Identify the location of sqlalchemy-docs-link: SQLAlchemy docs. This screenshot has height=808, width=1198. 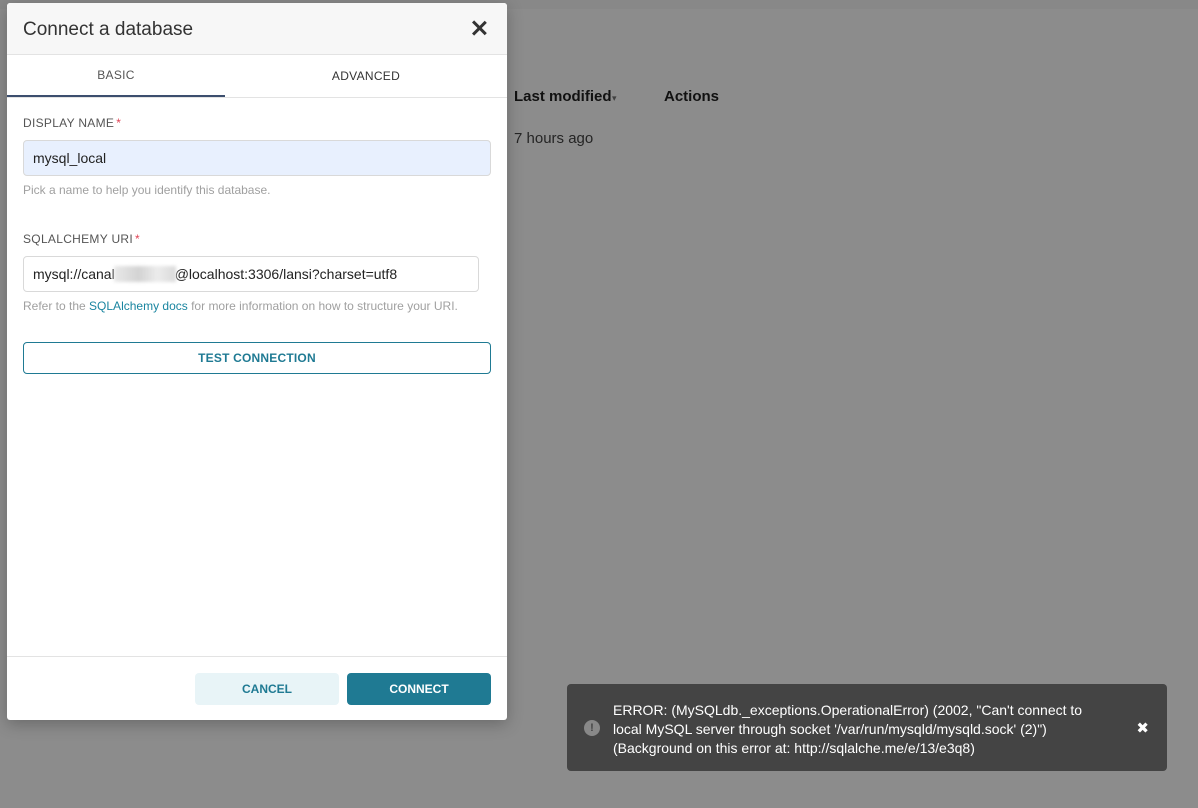
(138, 306).